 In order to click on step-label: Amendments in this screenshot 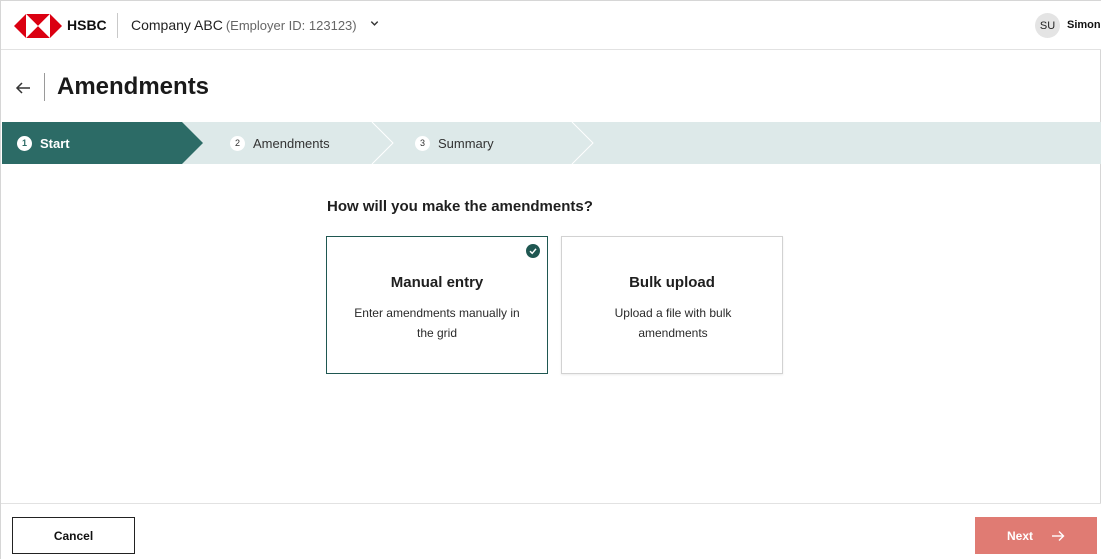, I will do `click(291, 143)`.